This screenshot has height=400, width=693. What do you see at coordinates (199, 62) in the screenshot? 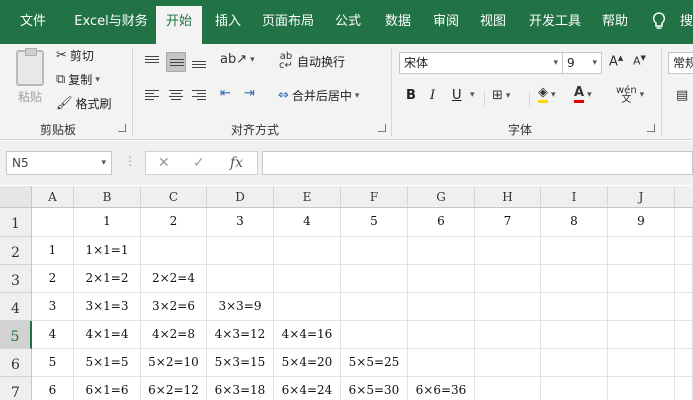
I see `align-bottom-button` at bounding box center [199, 62].